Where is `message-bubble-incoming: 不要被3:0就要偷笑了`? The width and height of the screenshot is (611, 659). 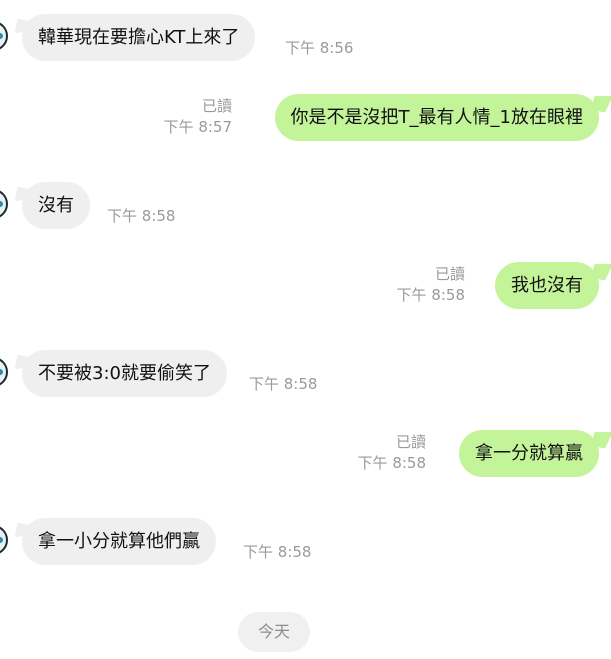
message-bubble-incoming: 不要被3:0就要偷笑了 is located at coordinates (124, 373).